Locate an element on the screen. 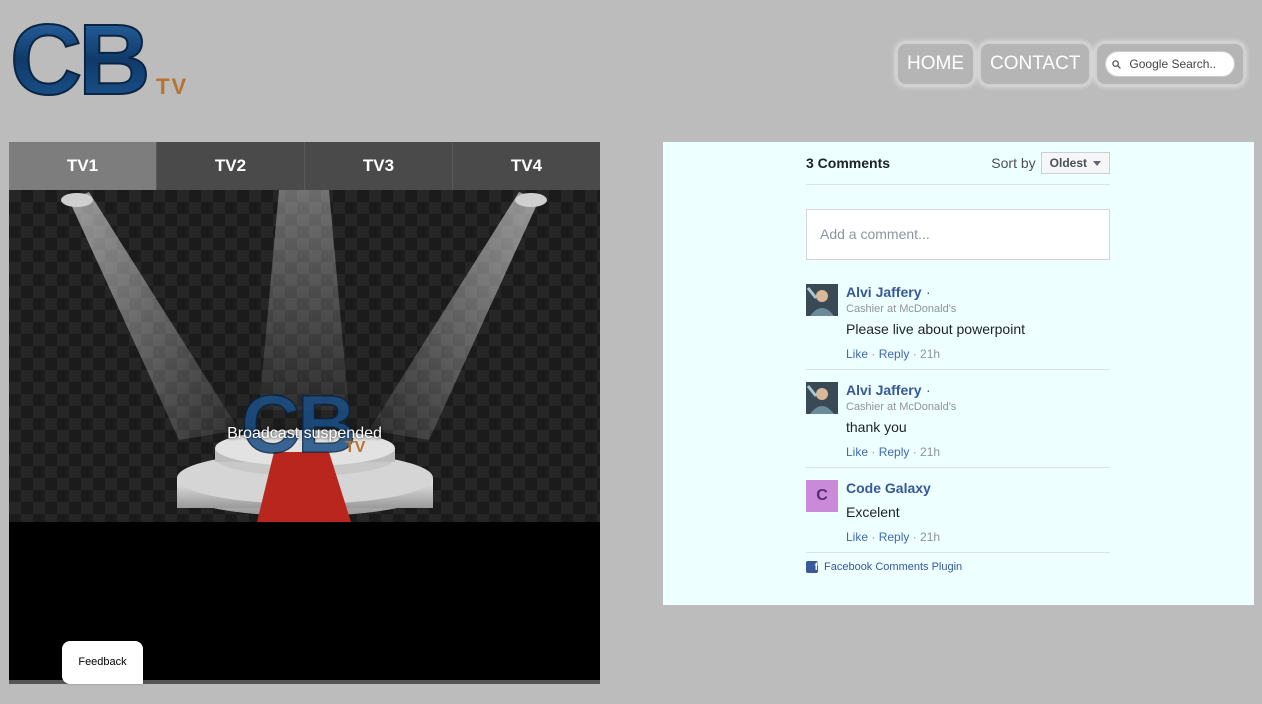 Image resolution: width=1262 pixels, height=704 pixels. search-container is located at coordinates (1170, 64).